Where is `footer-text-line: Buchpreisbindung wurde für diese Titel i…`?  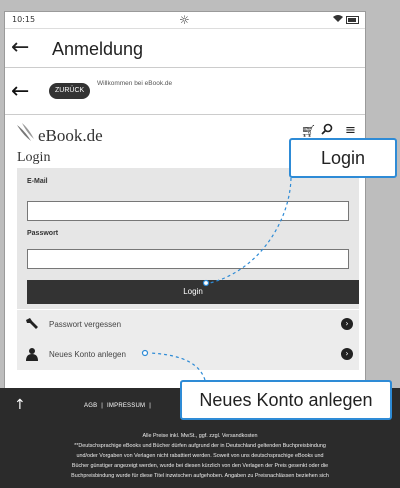
footer-text-line: Buchpreisbindung wurde für diese Titel i… is located at coordinates (200, 476).